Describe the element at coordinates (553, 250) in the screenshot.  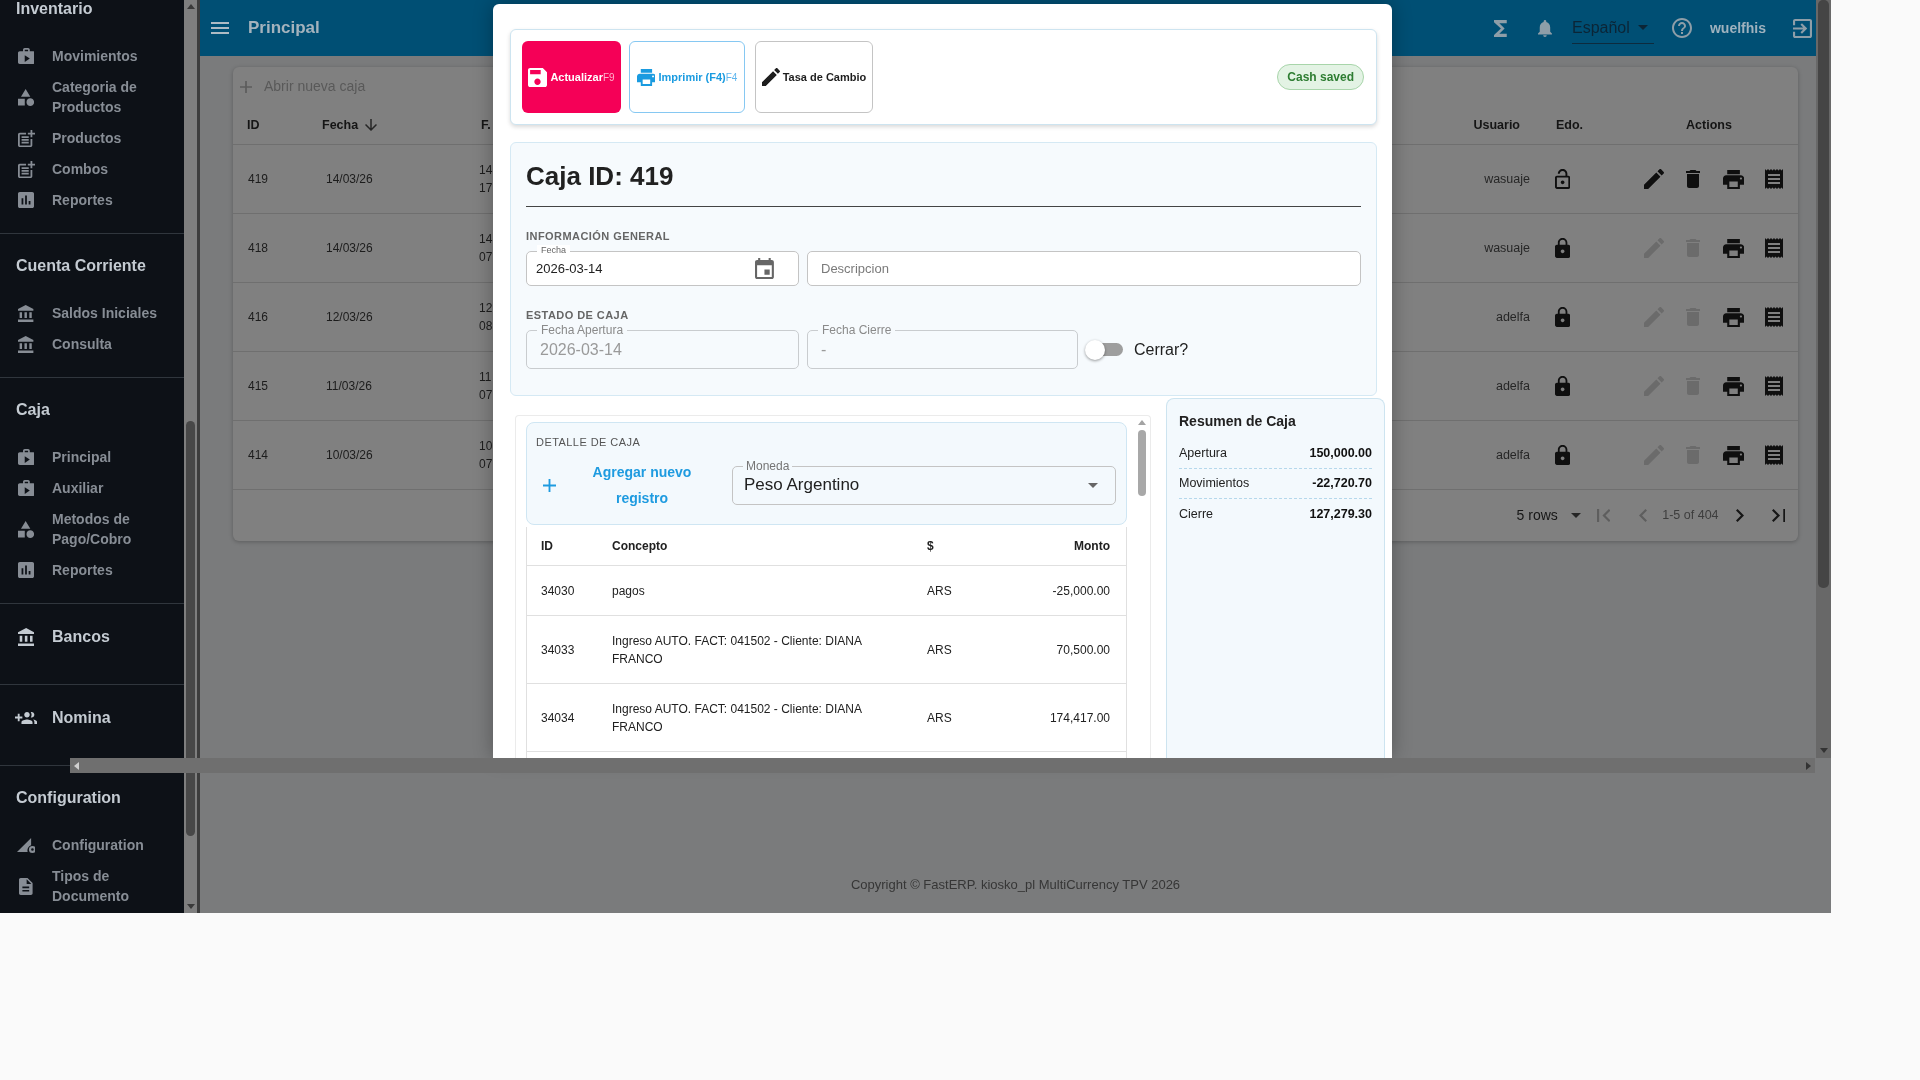
I see `field-label: Fecha` at that location.